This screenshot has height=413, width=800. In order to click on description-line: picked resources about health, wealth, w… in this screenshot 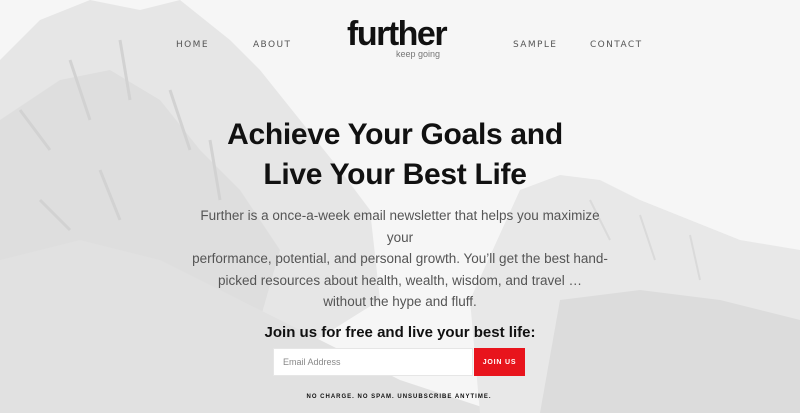, I will do `click(400, 280)`.